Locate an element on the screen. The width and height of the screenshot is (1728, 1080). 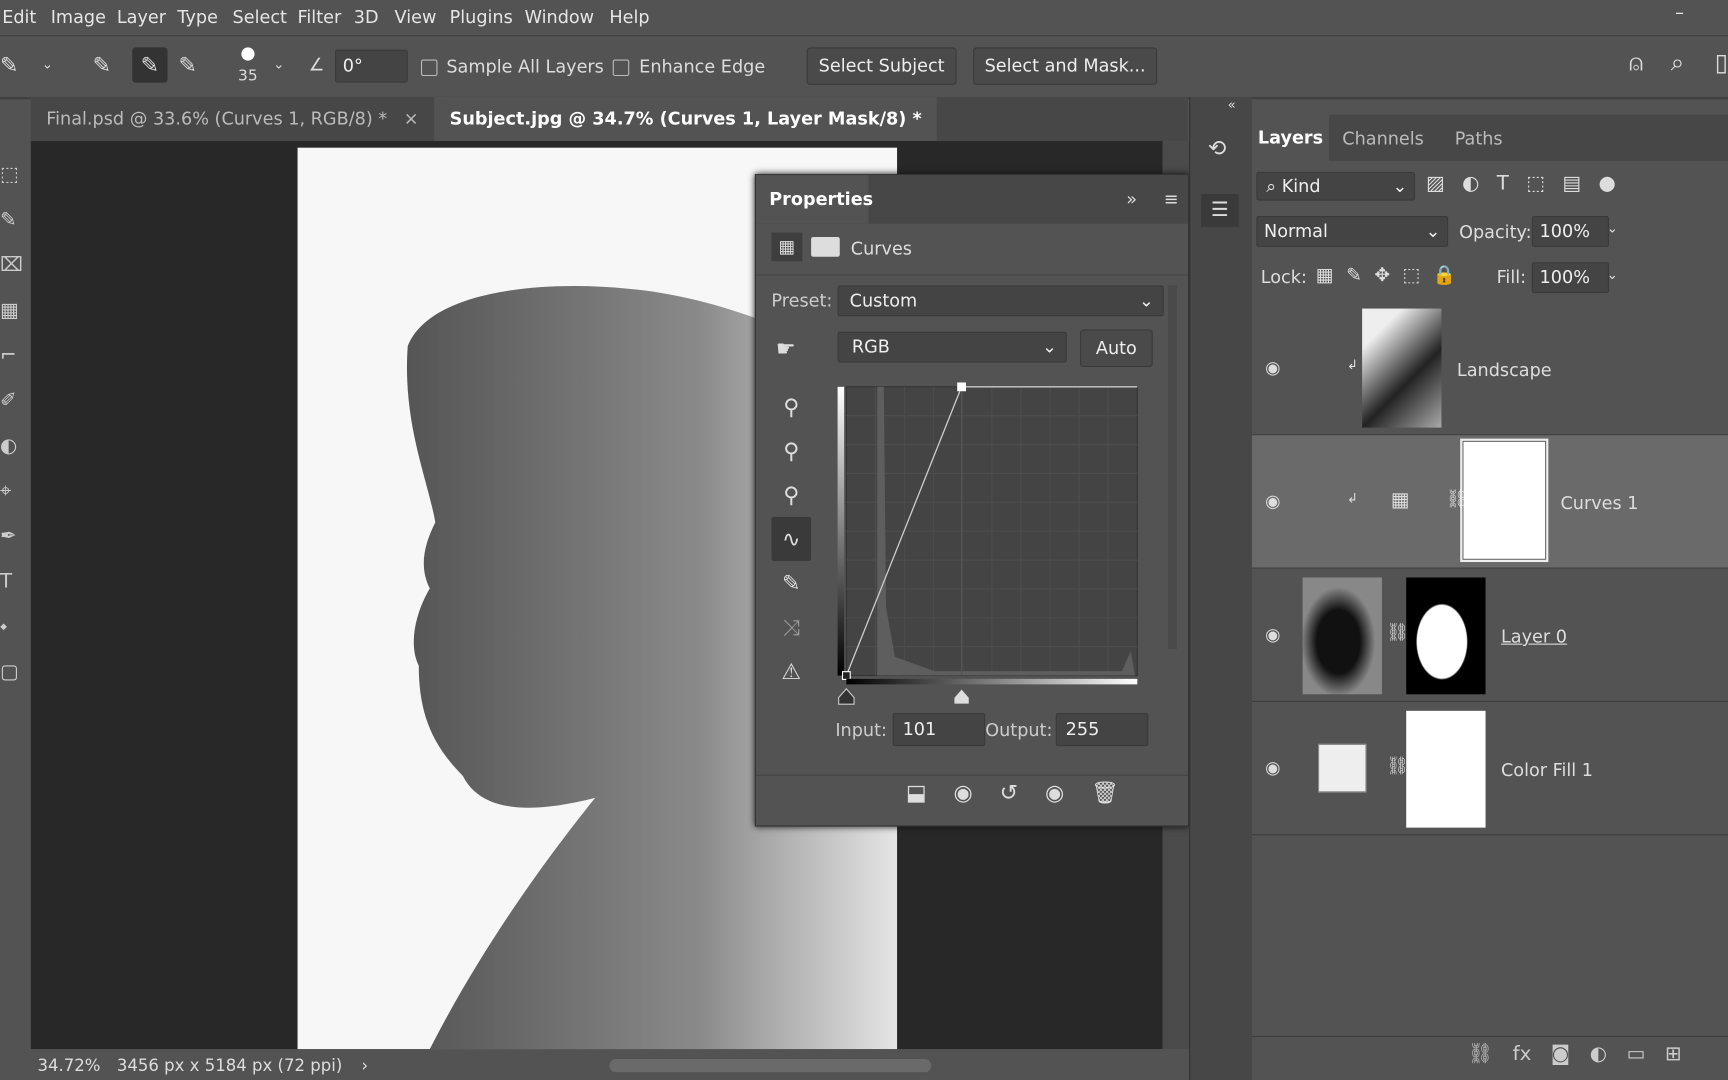
quick-select-tool-icon: ✎ is located at coordinates (9, 65).